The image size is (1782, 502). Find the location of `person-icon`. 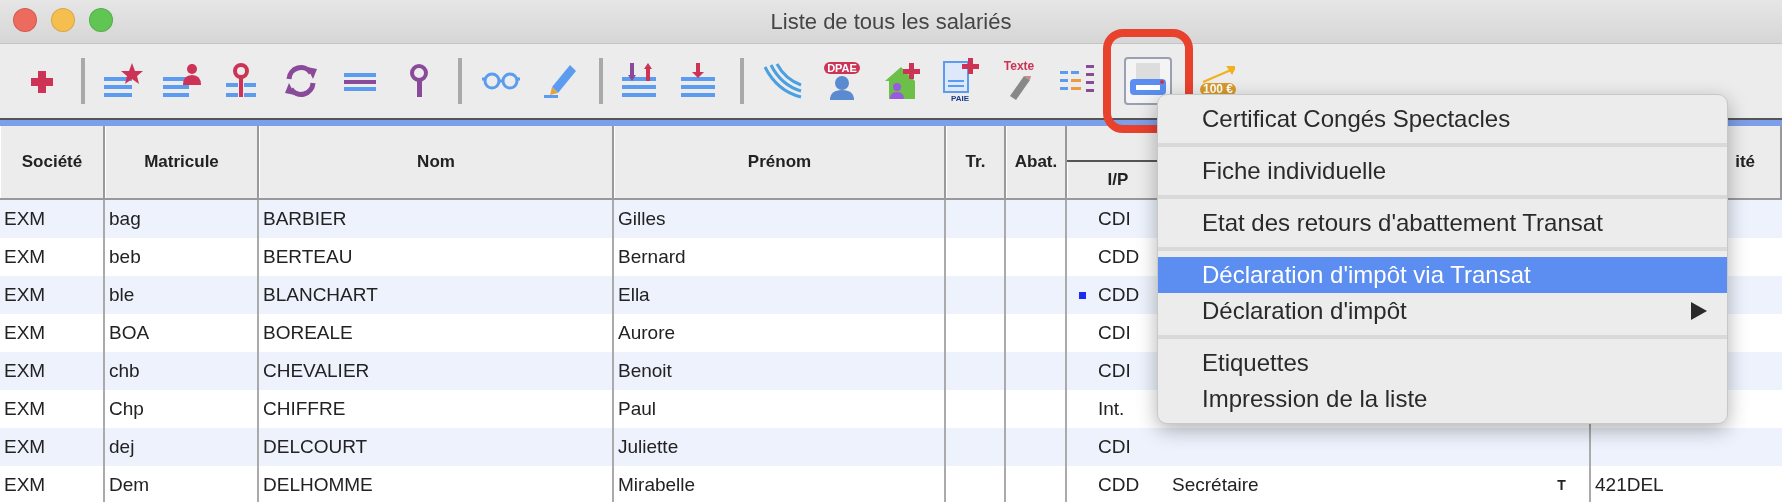

person-icon is located at coordinates (842, 87).